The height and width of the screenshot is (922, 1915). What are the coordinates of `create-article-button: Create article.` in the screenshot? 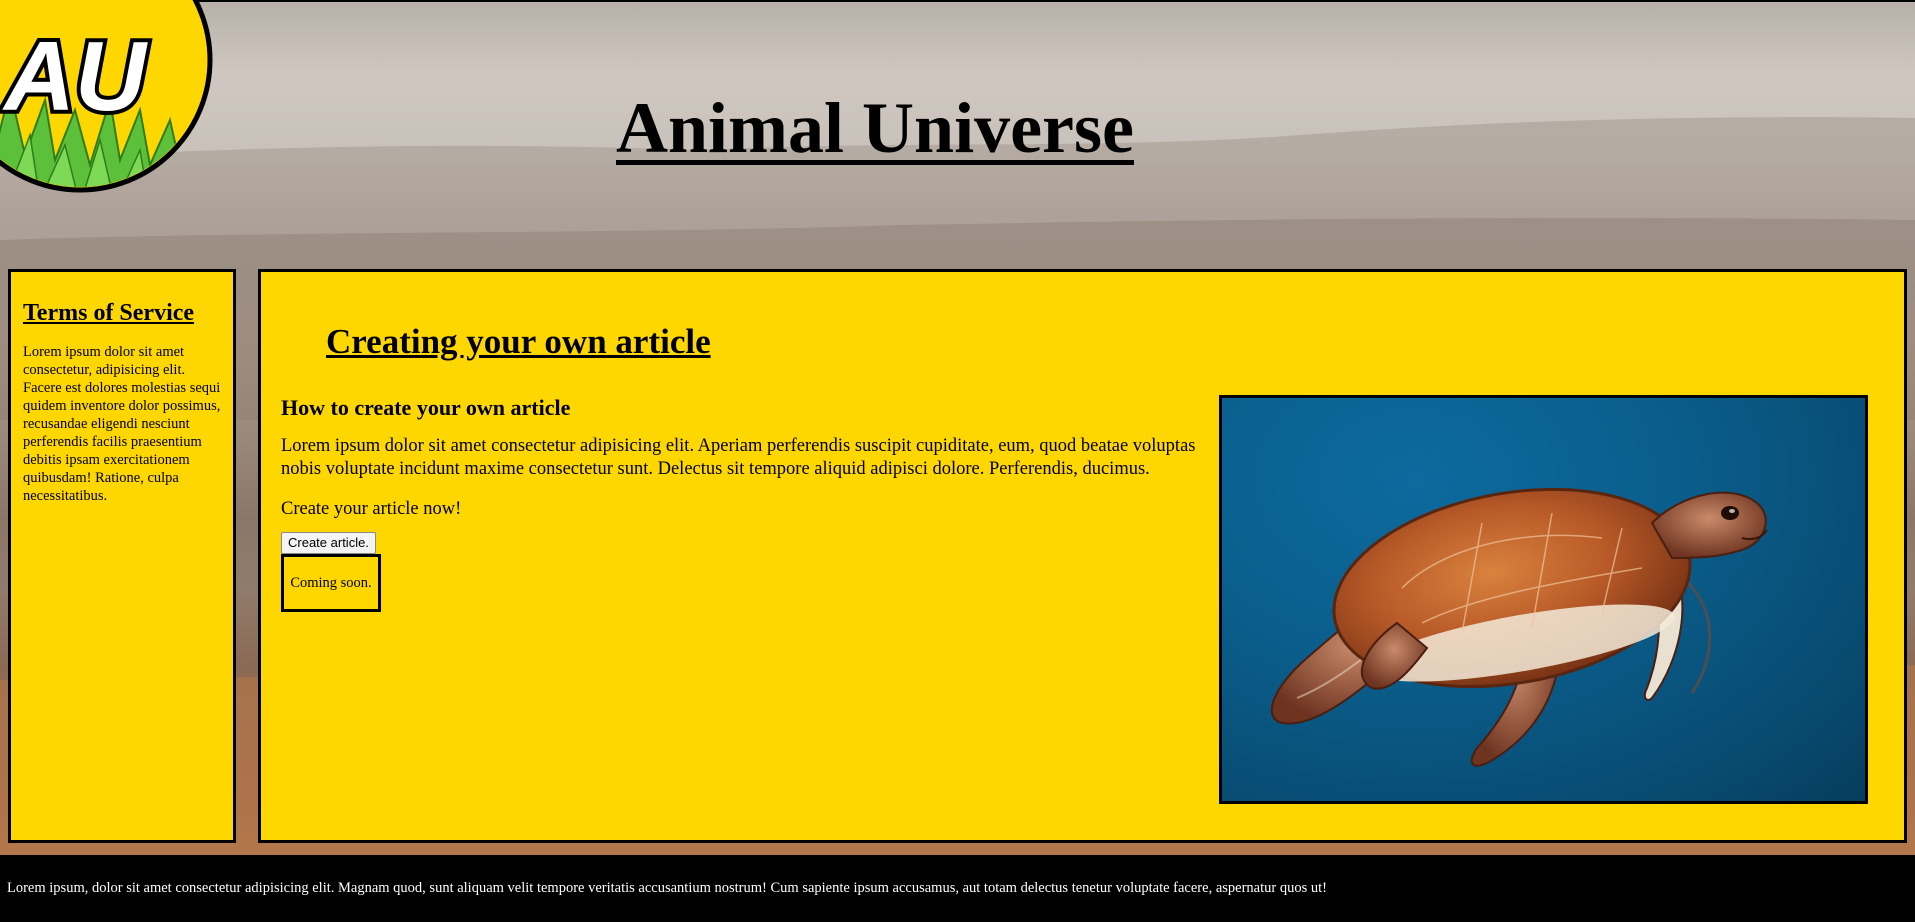 It's located at (328, 543).